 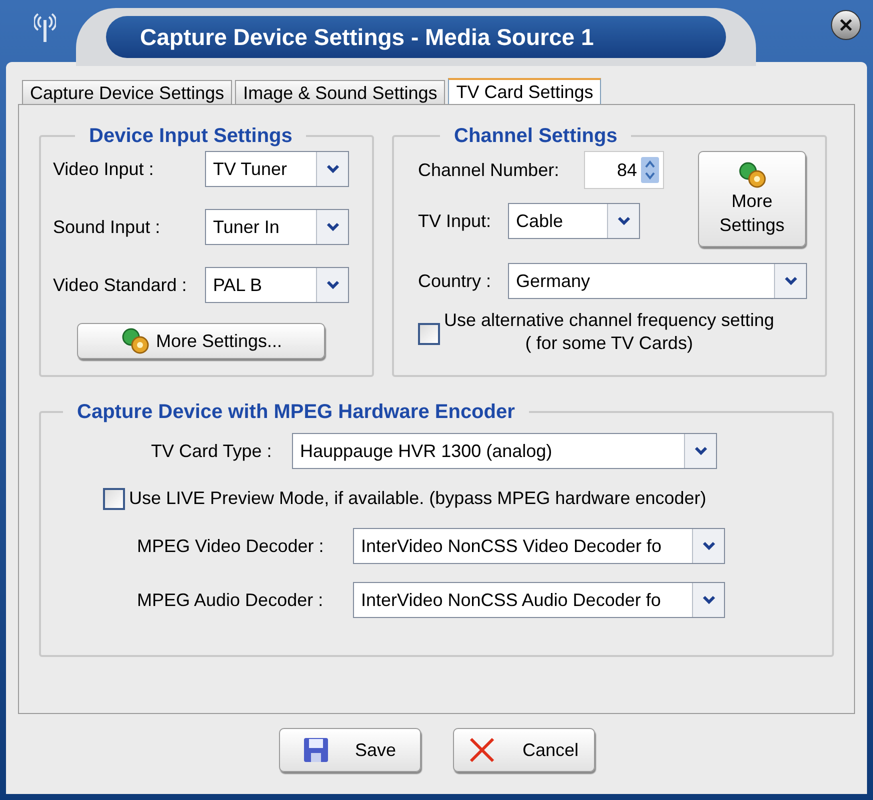 What do you see at coordinates (535, 136) in the screenshot?
I see `group-title: Channel Settings` at bounding box center [535, 136].